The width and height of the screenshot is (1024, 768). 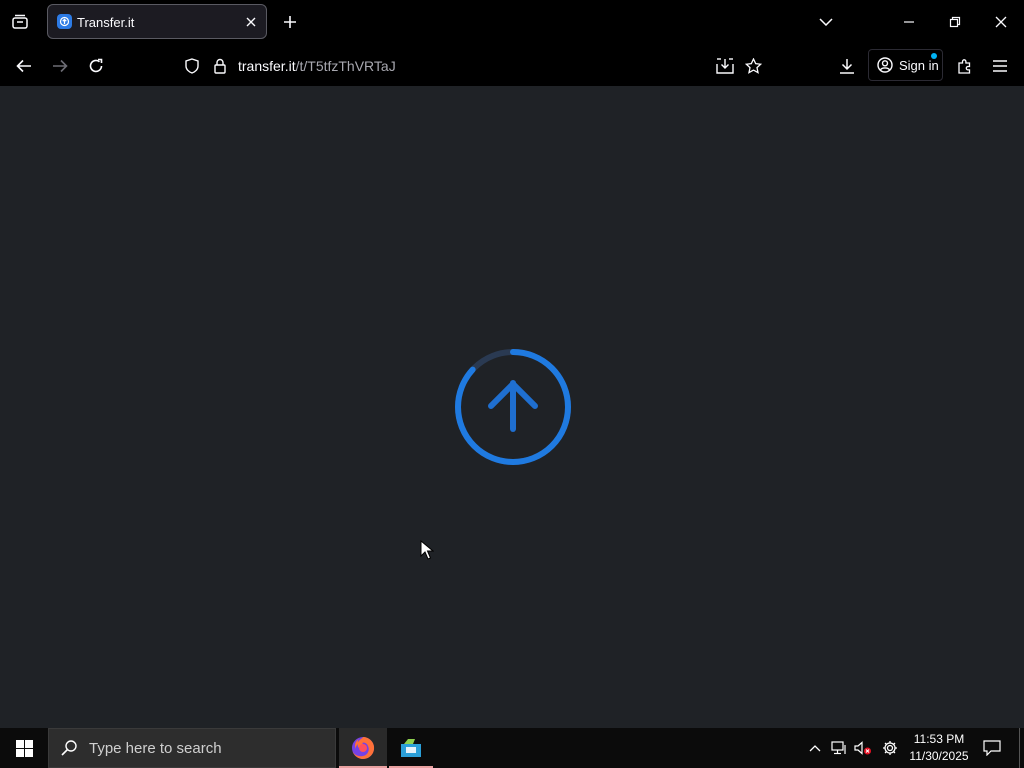 I want to click on shield-icon, so click(x=192, y=66).